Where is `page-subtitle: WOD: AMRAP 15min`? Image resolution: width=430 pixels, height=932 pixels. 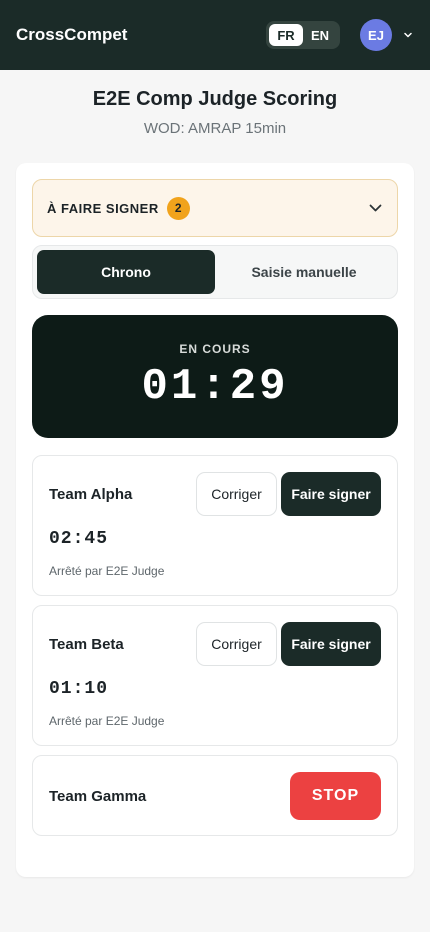 page-subtitle: WOD: AMRAP 15min is located at coordinates (215, 128).